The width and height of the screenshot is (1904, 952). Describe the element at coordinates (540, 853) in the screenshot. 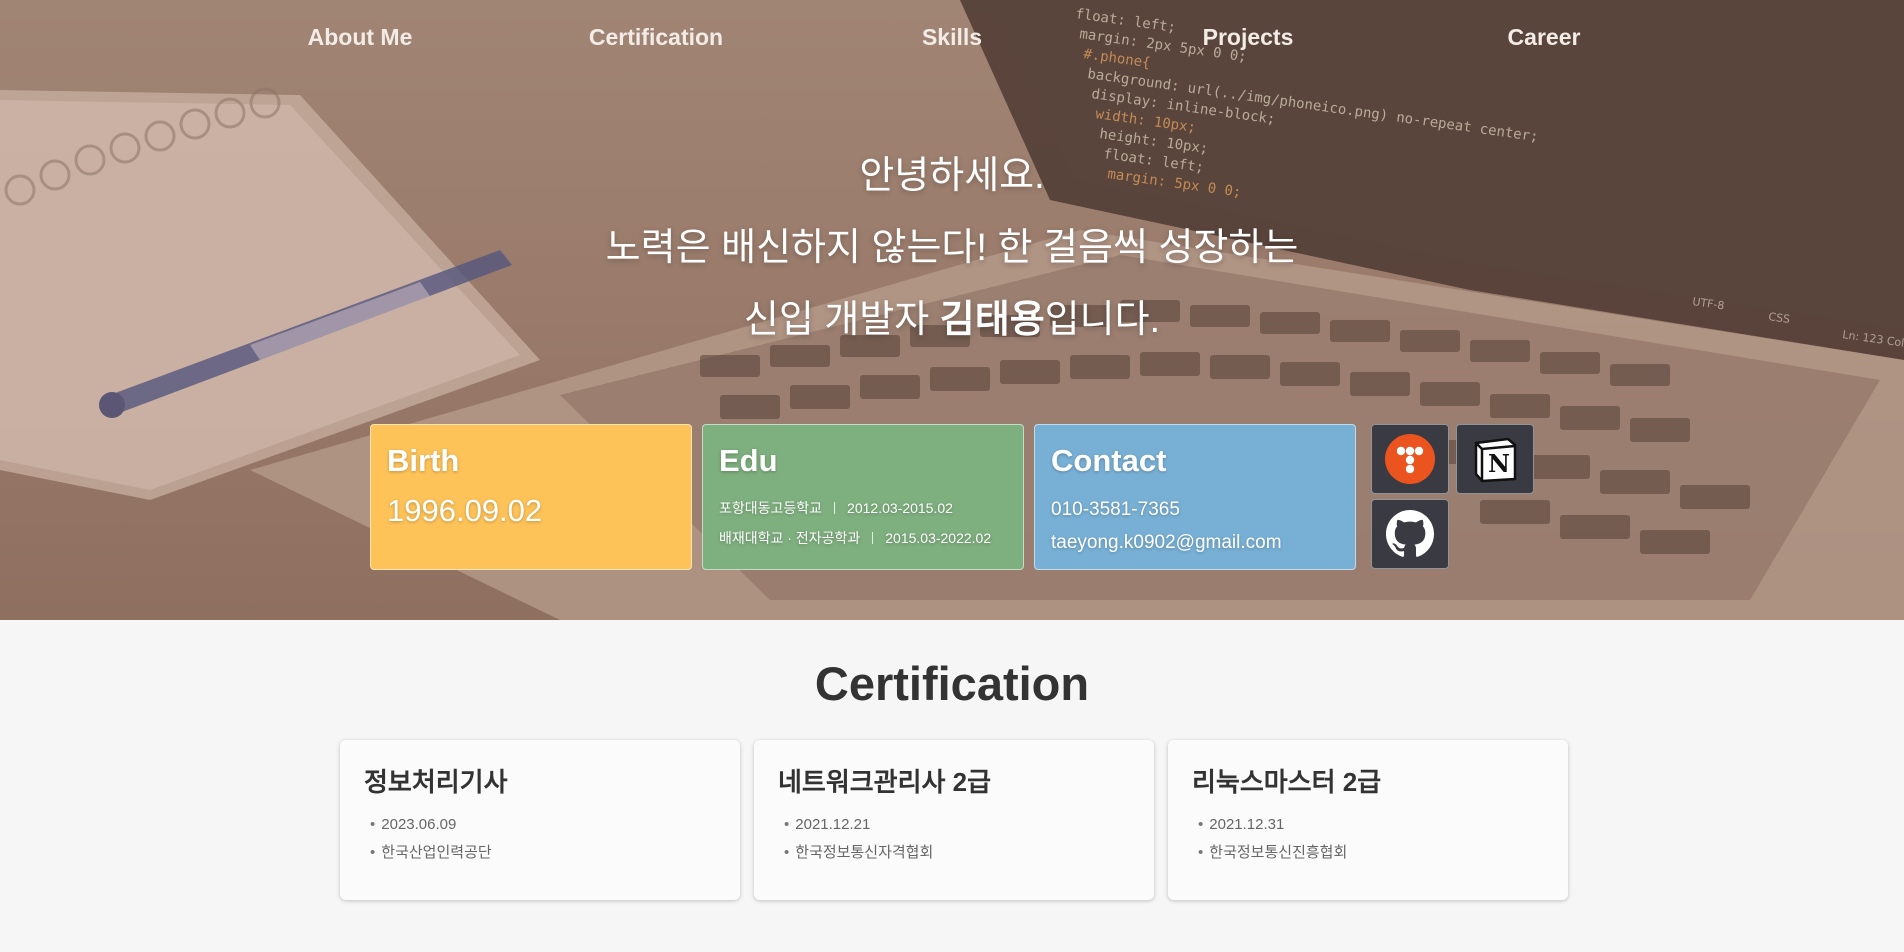

I see `certification-issuer: 한국산업인력공단` at that location.